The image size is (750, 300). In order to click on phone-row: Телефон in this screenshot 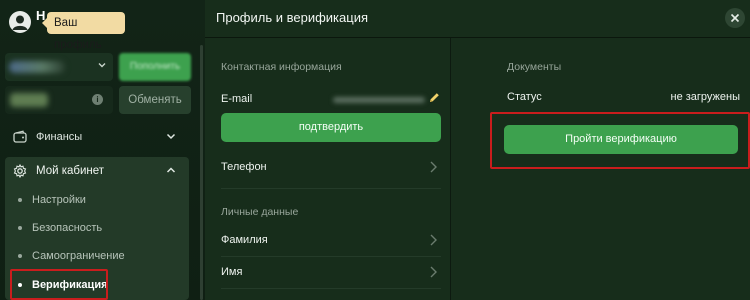, I will do `click(331, 168)`.